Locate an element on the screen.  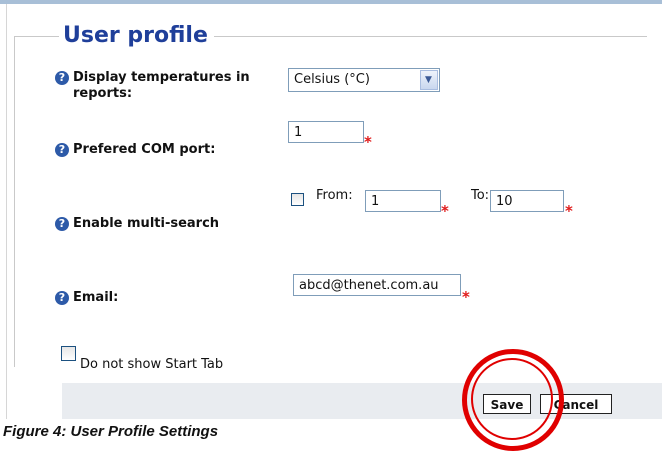
multi-search-label: Enable multi-search is located at coordinates (146, 223).